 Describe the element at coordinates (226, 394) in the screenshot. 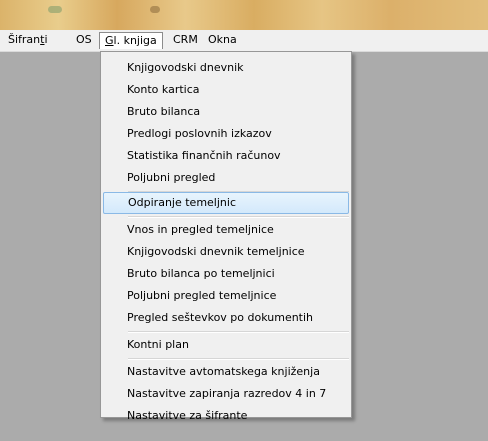

I see `menu-item-nastavitve-zapiranja-razredov: Nastavitve zapiranja razredov 4 in 7` at that location.